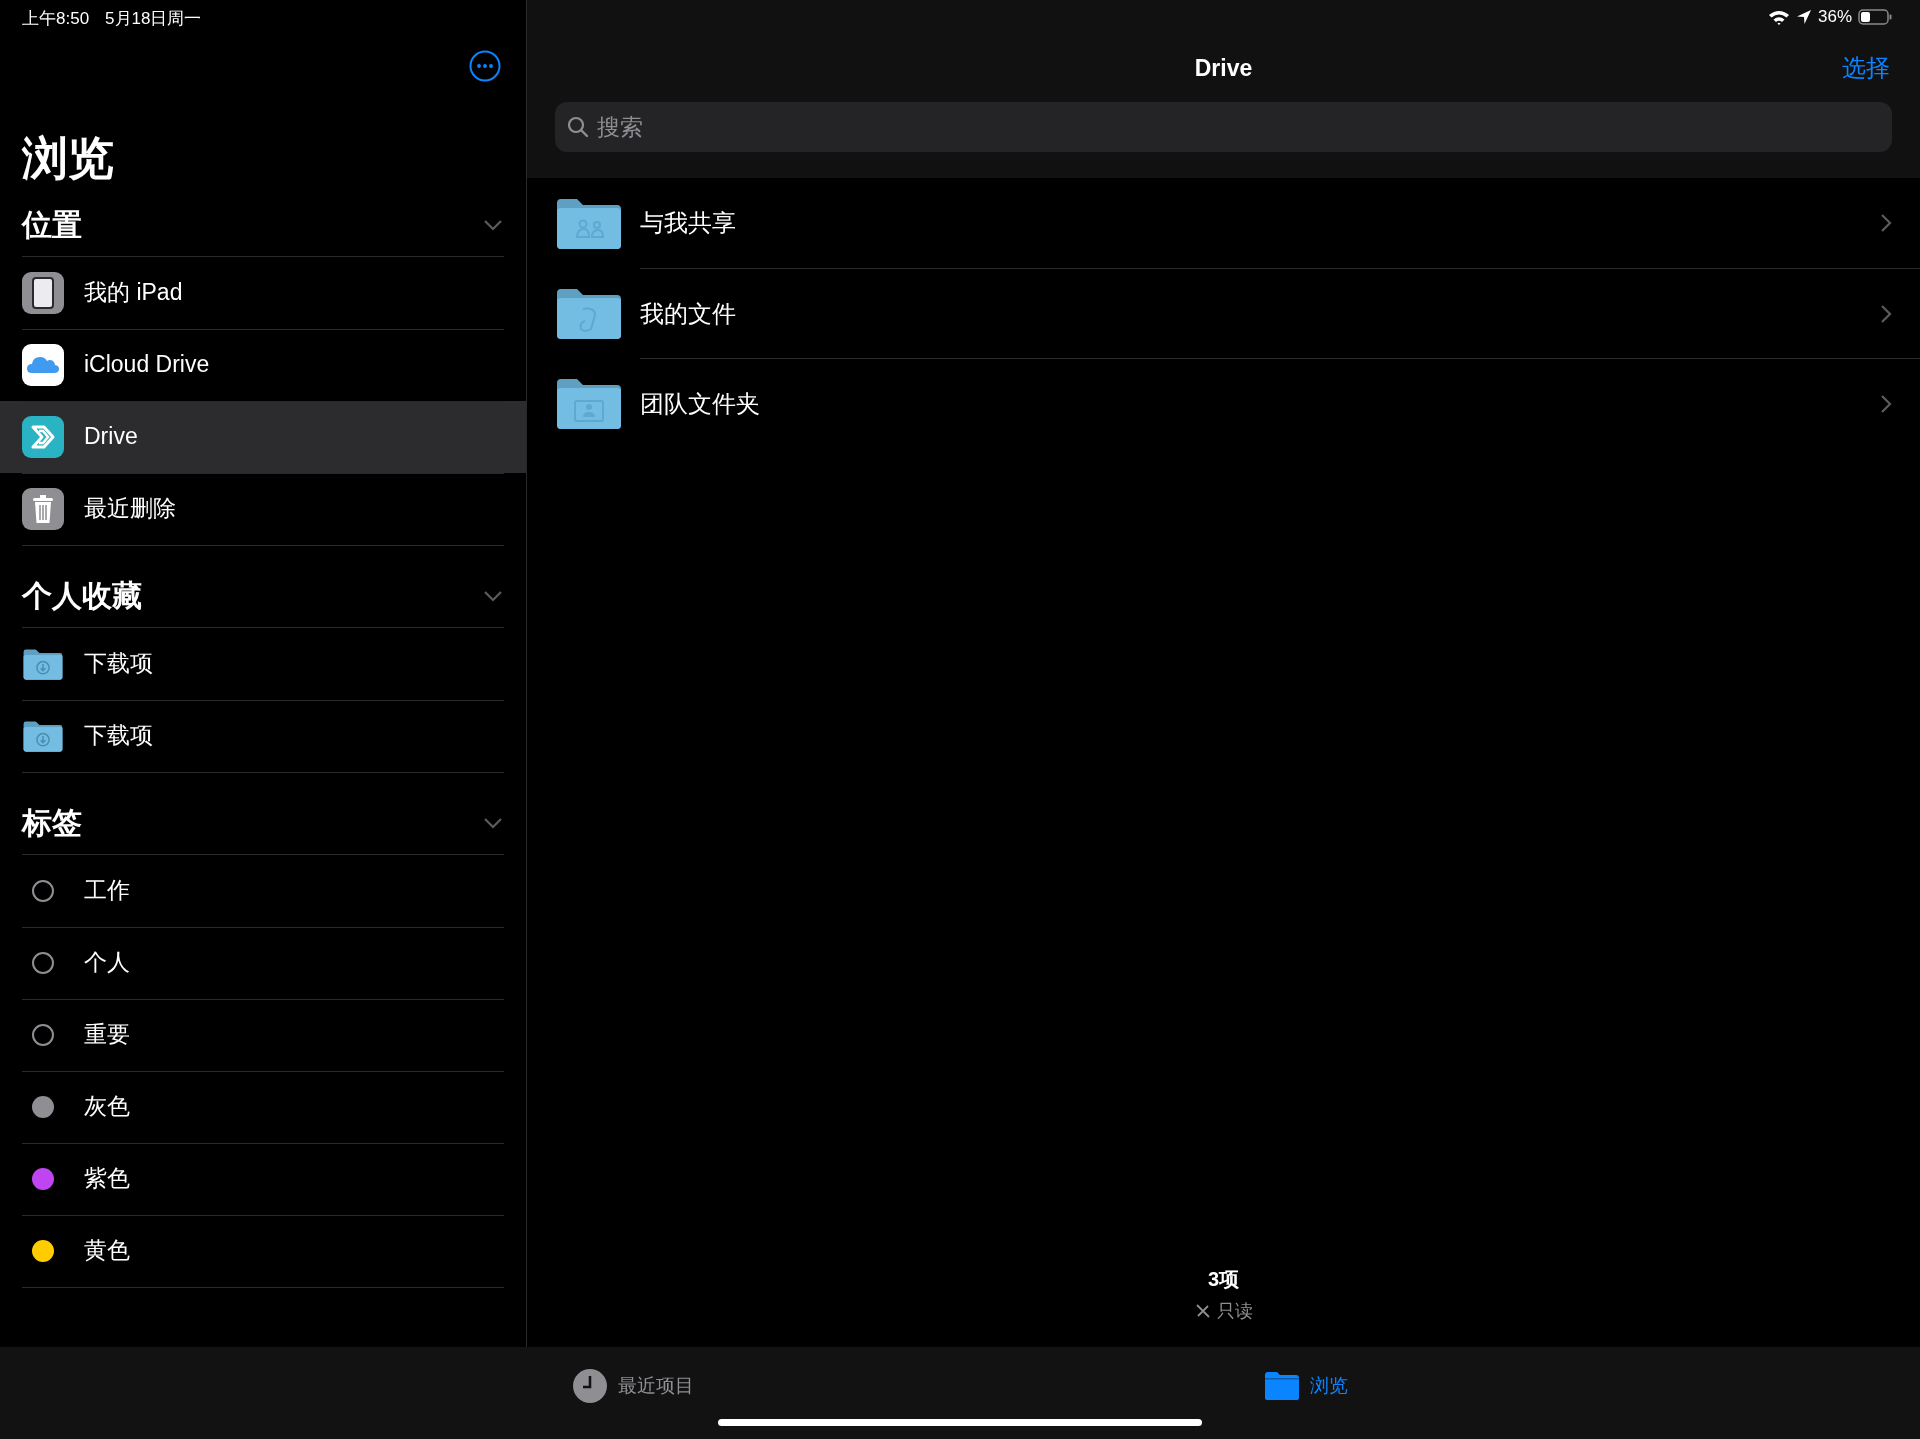  What do you see at coordinates (485, 66) in the screenshot?
I see `more-options-icon` at bounding box center [485, 66].